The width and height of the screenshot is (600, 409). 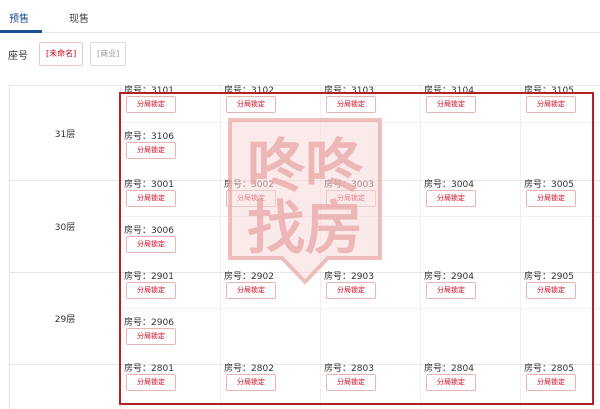 I want to click on room-cell: 房号：3105 分局锁定, so click(x=560, y=103).